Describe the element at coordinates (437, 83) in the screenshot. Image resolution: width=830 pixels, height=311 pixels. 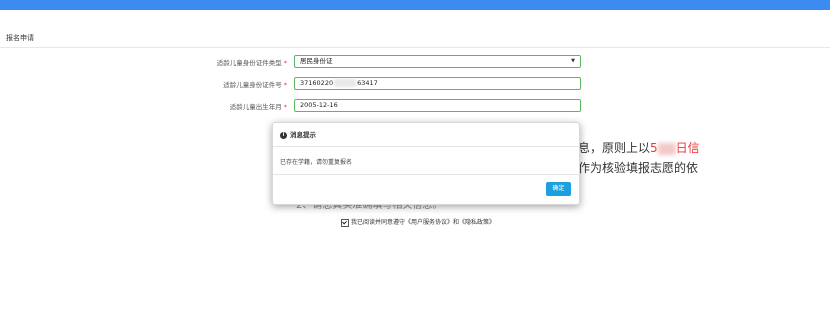
I see `id-number-input: 37160220 63417` at that location.